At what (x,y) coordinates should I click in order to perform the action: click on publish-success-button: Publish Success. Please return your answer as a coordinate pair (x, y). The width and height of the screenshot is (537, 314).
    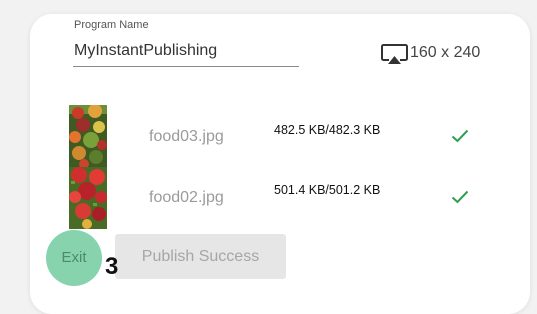
    Looking at the image, I should click on (200, 256).